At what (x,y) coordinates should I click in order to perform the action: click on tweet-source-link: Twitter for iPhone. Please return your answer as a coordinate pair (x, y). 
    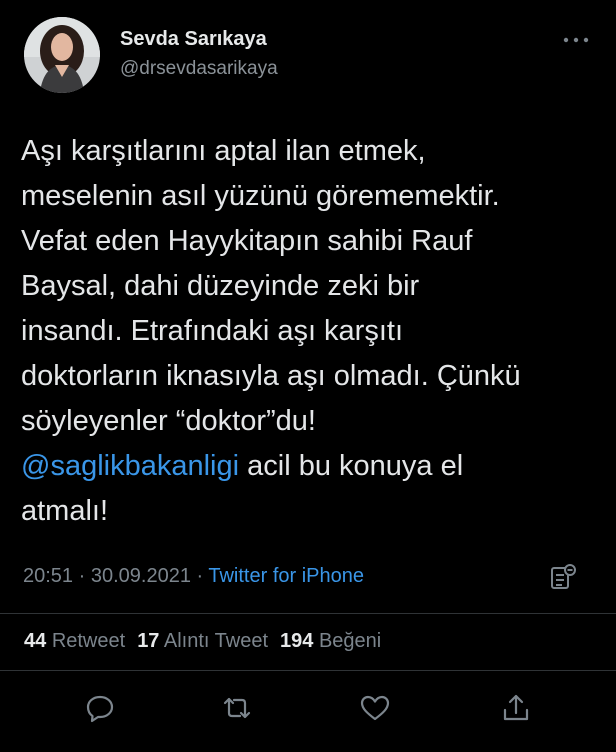
    Looking at the image, I should click on (286, 576).